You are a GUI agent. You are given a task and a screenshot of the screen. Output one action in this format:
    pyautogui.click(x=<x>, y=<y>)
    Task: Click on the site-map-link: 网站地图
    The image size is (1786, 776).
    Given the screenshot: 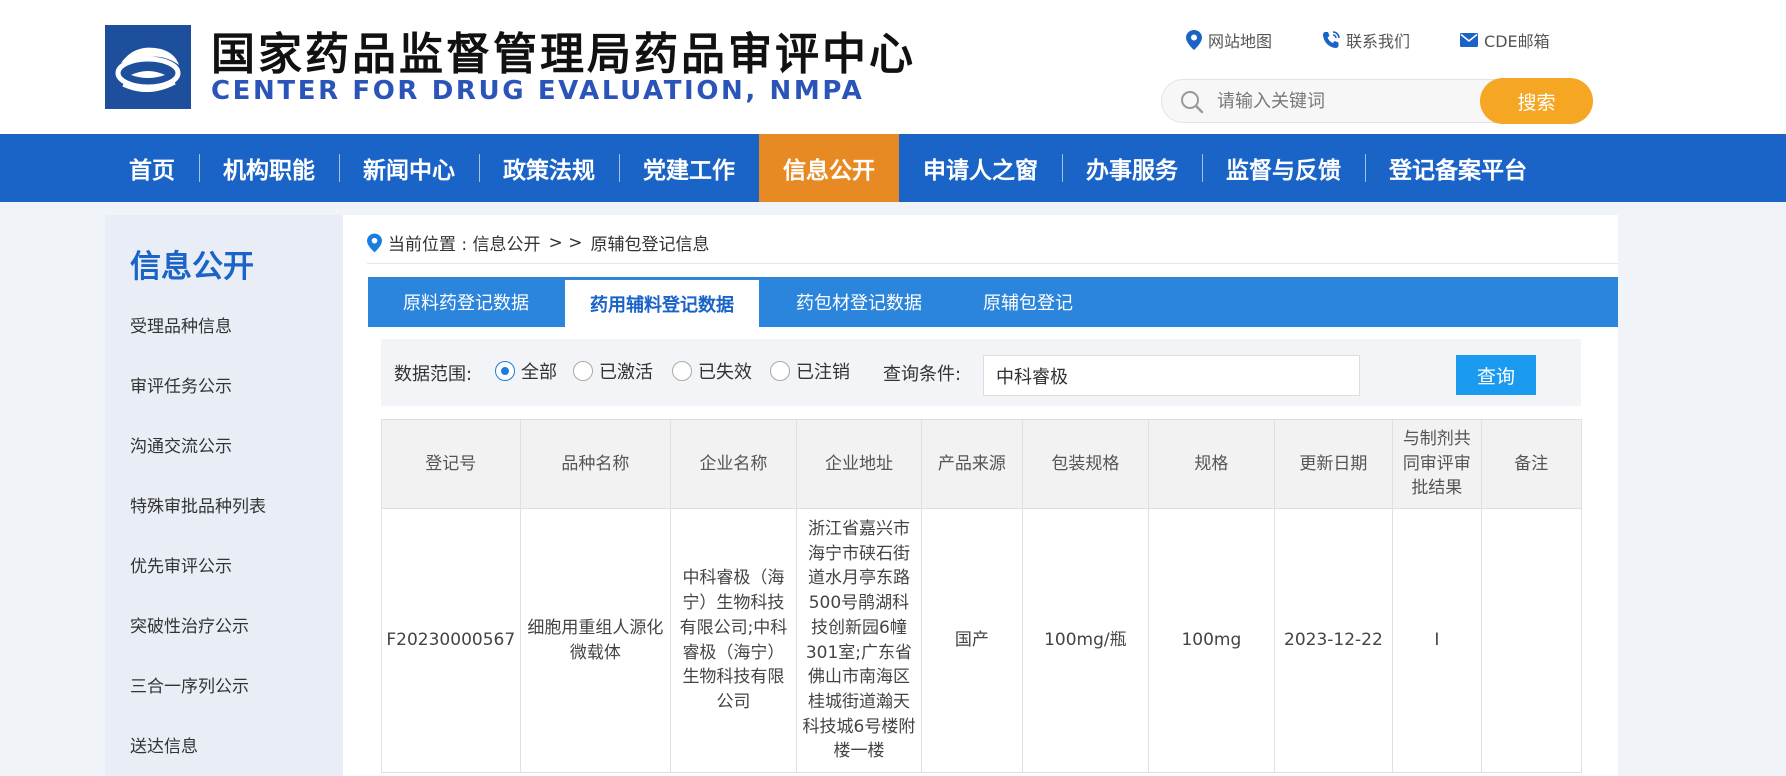 What is the action you would take?
    pyautogui.click(x=1229, y=40)
    